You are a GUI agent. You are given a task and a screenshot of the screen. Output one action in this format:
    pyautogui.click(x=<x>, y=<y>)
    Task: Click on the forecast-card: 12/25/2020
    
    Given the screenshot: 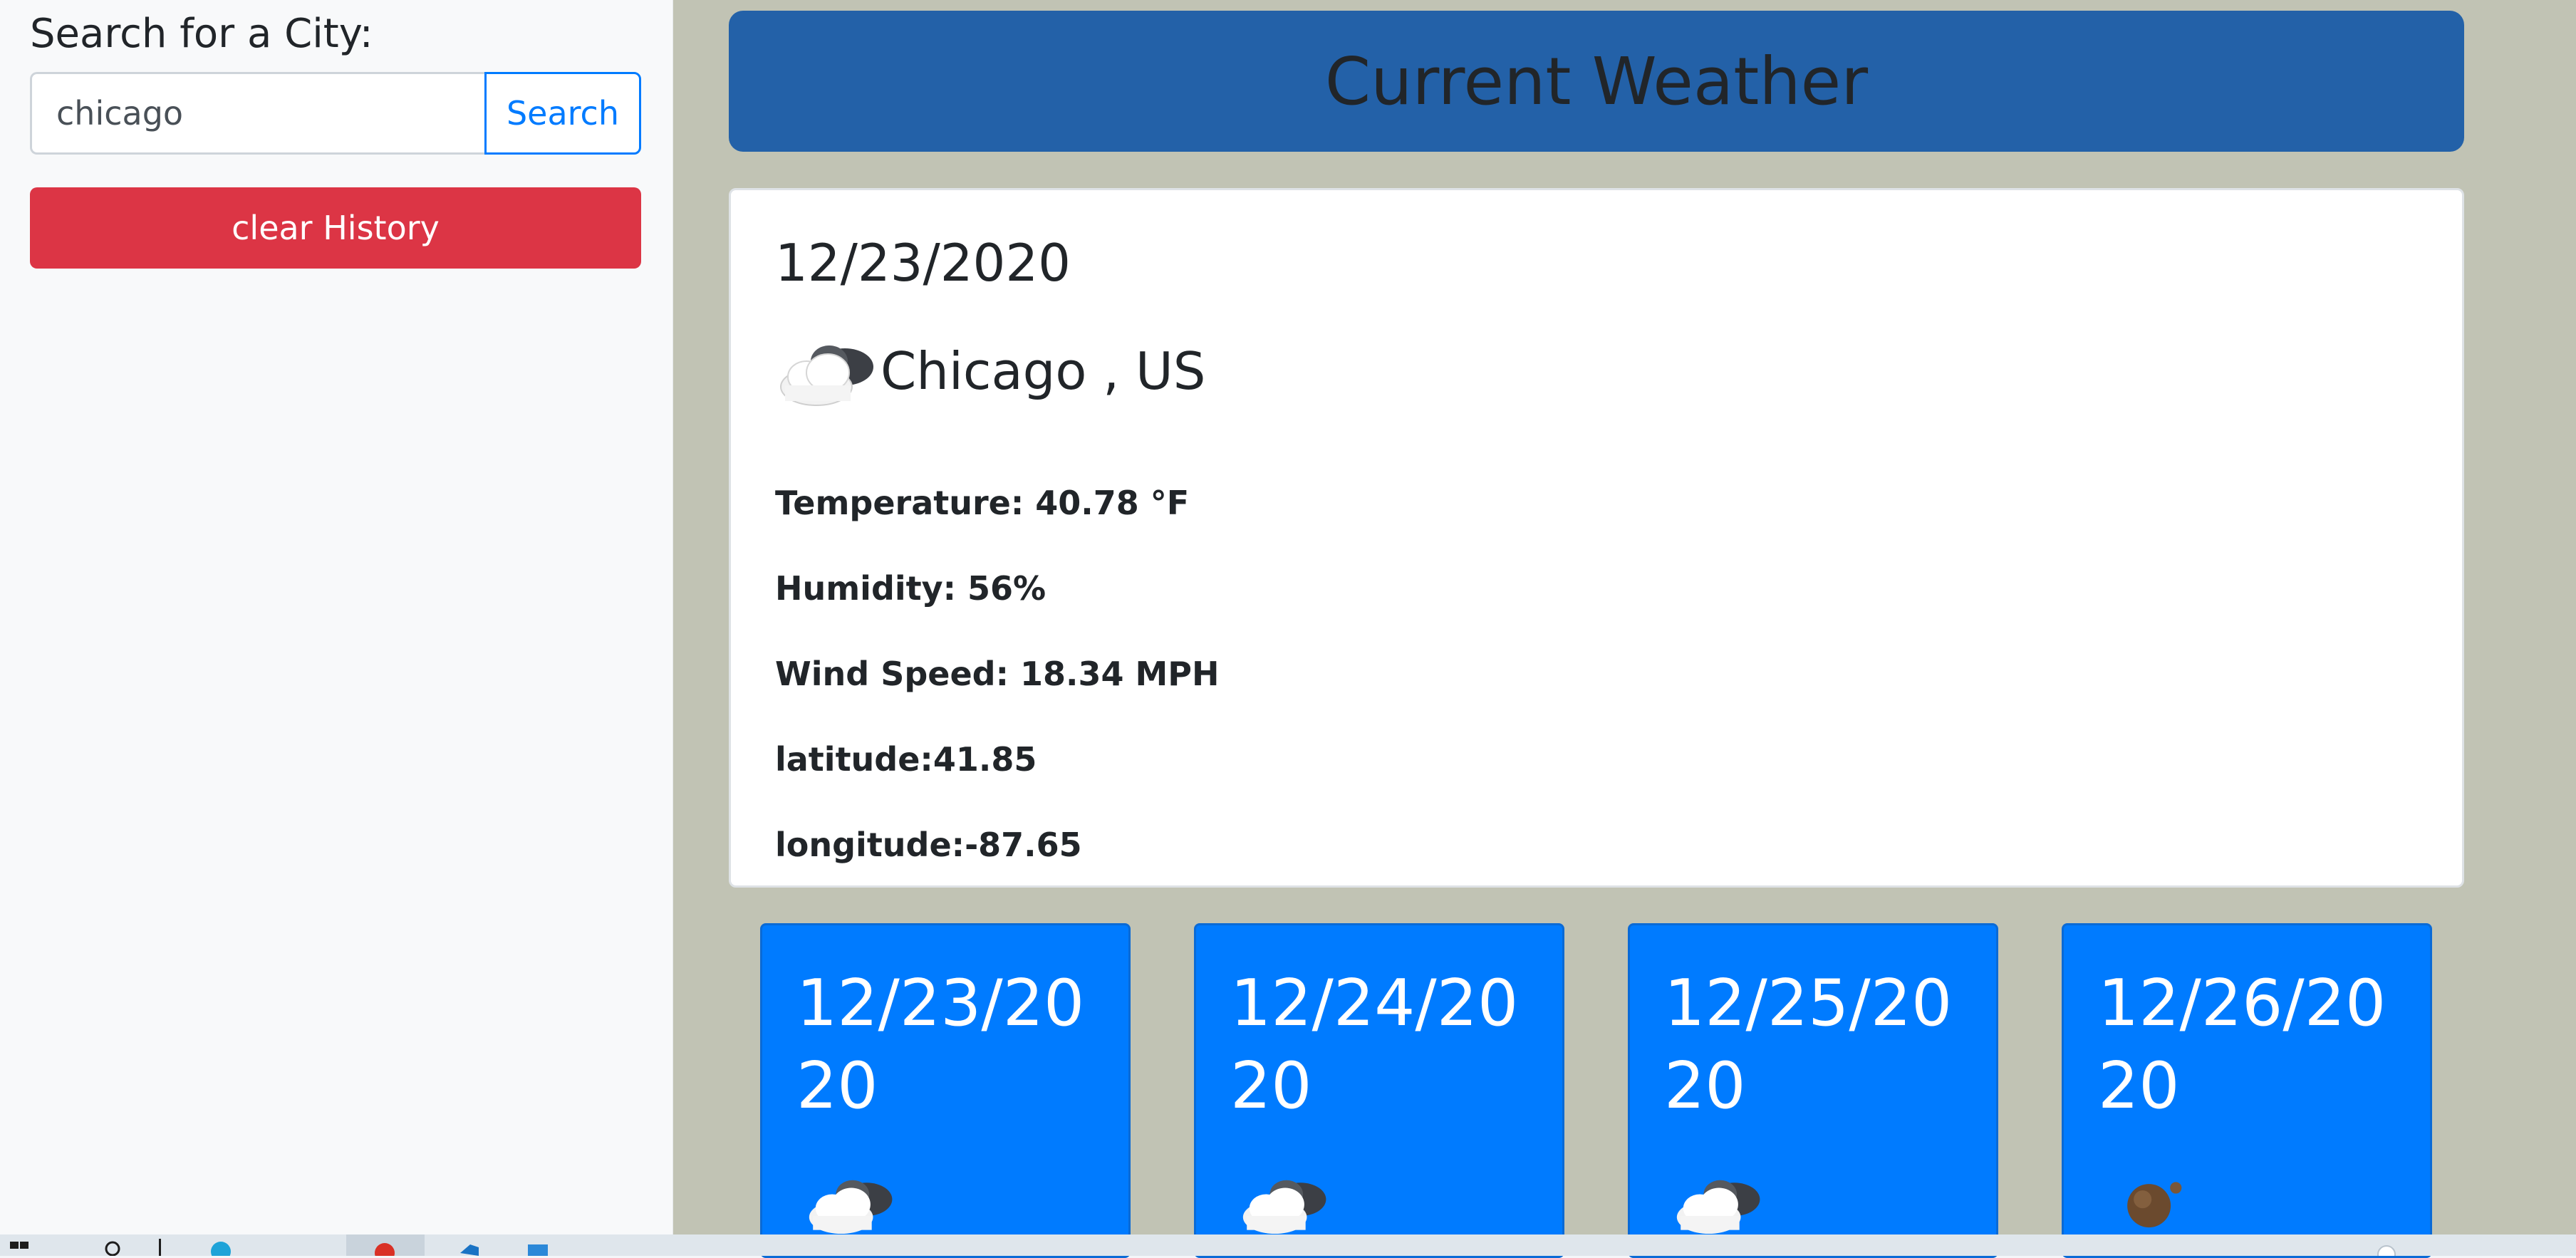 What is the action you would take?
    pyautogui.click(x=1813, y=1090)
    